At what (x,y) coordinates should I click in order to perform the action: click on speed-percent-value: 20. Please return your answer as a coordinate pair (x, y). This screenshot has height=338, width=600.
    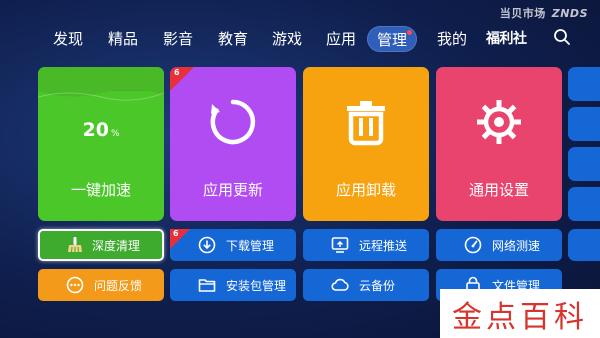
    Looking at the image, I should click on (95, 130).